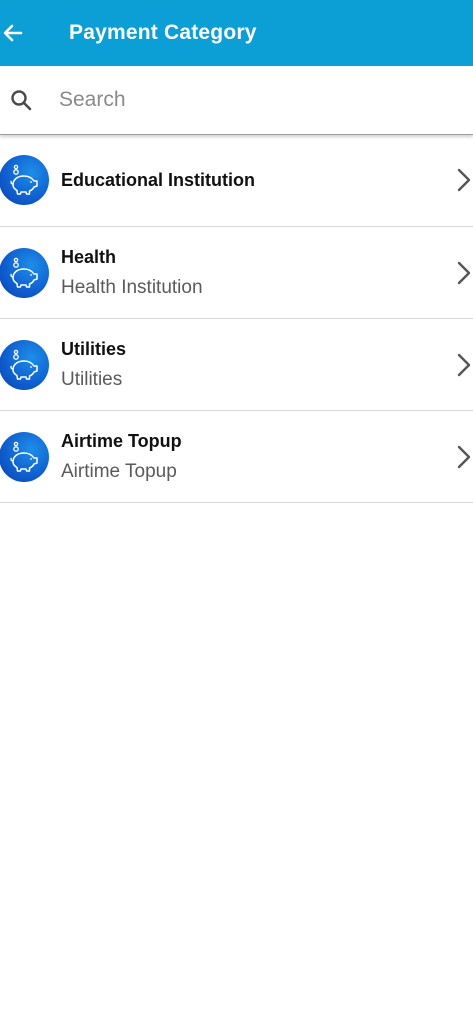 The image size is (473, 1024). Describe the element at coordinates (132, 273) in the screenshot. I see `list-item-text: Health Health Institution` at that location.